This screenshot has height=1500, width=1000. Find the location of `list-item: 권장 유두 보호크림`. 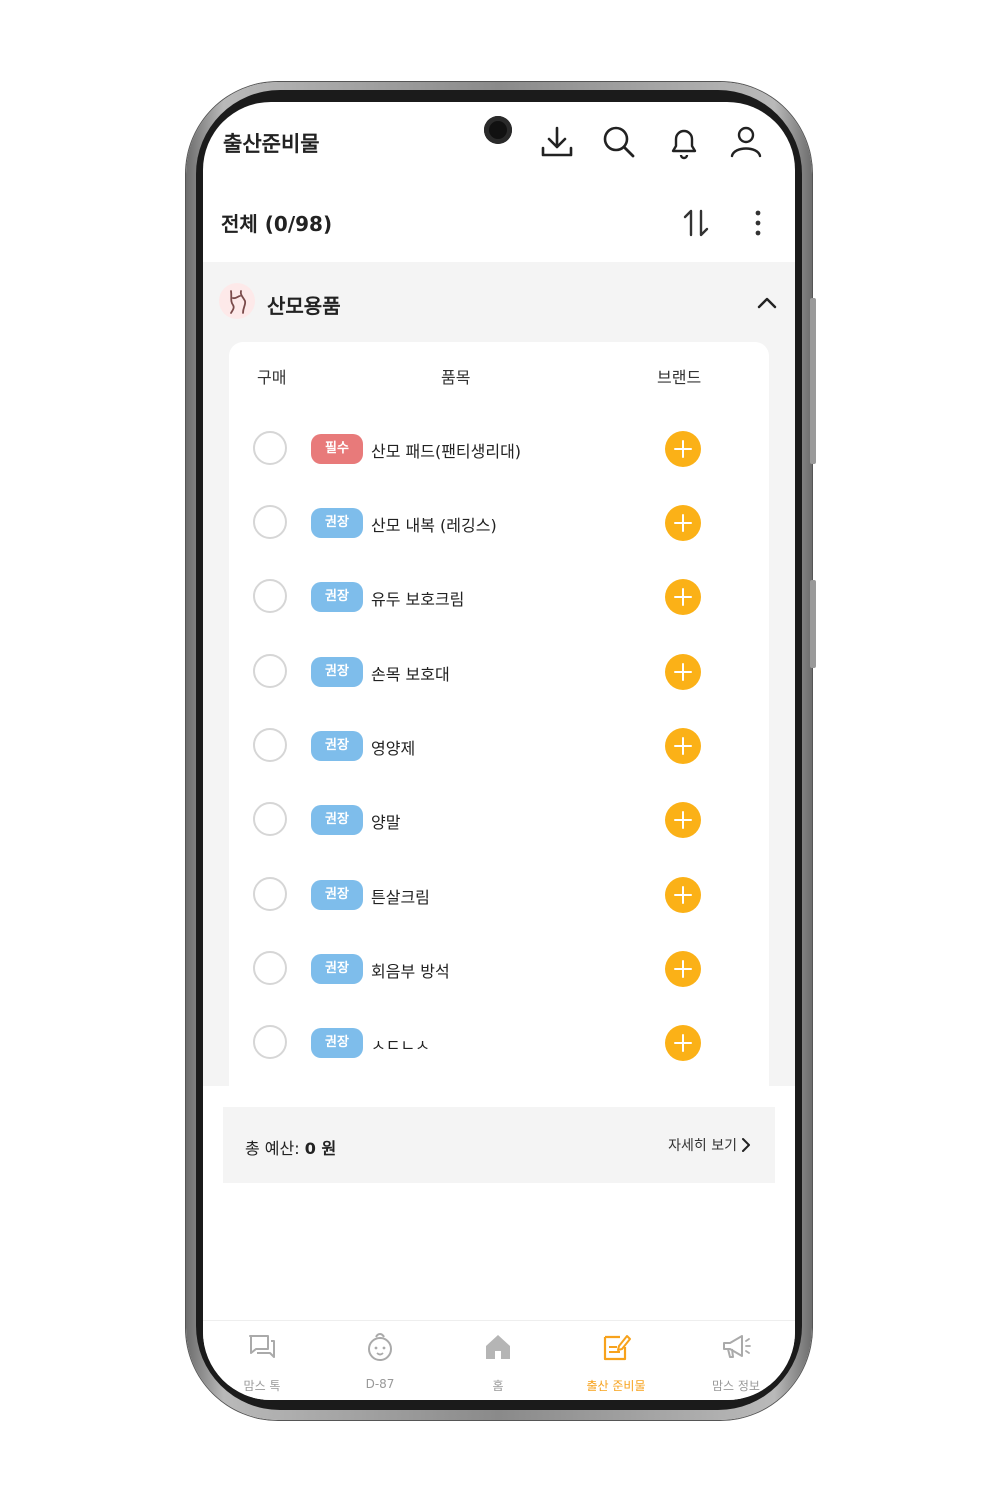

list-item: 권장 유두 보호크림 is located at coordinates (499, 599).